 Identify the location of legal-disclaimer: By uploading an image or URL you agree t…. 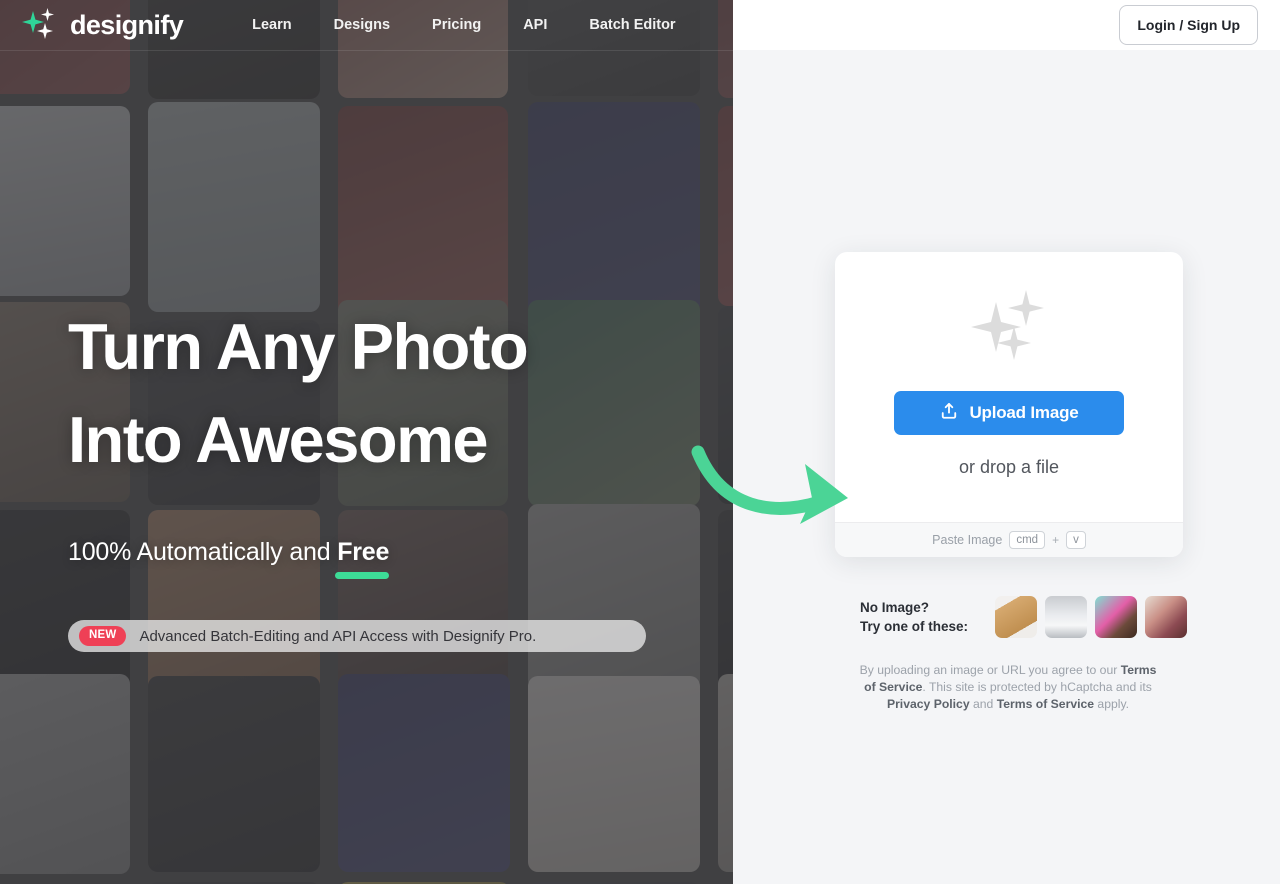
(1008, 687).